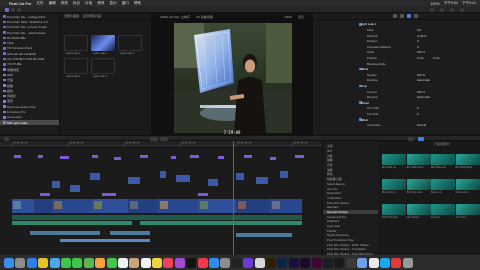  Describe the element at coordinates (71, 16) in the screenshot. I see `browser-filter: 已按片段组` at that location.